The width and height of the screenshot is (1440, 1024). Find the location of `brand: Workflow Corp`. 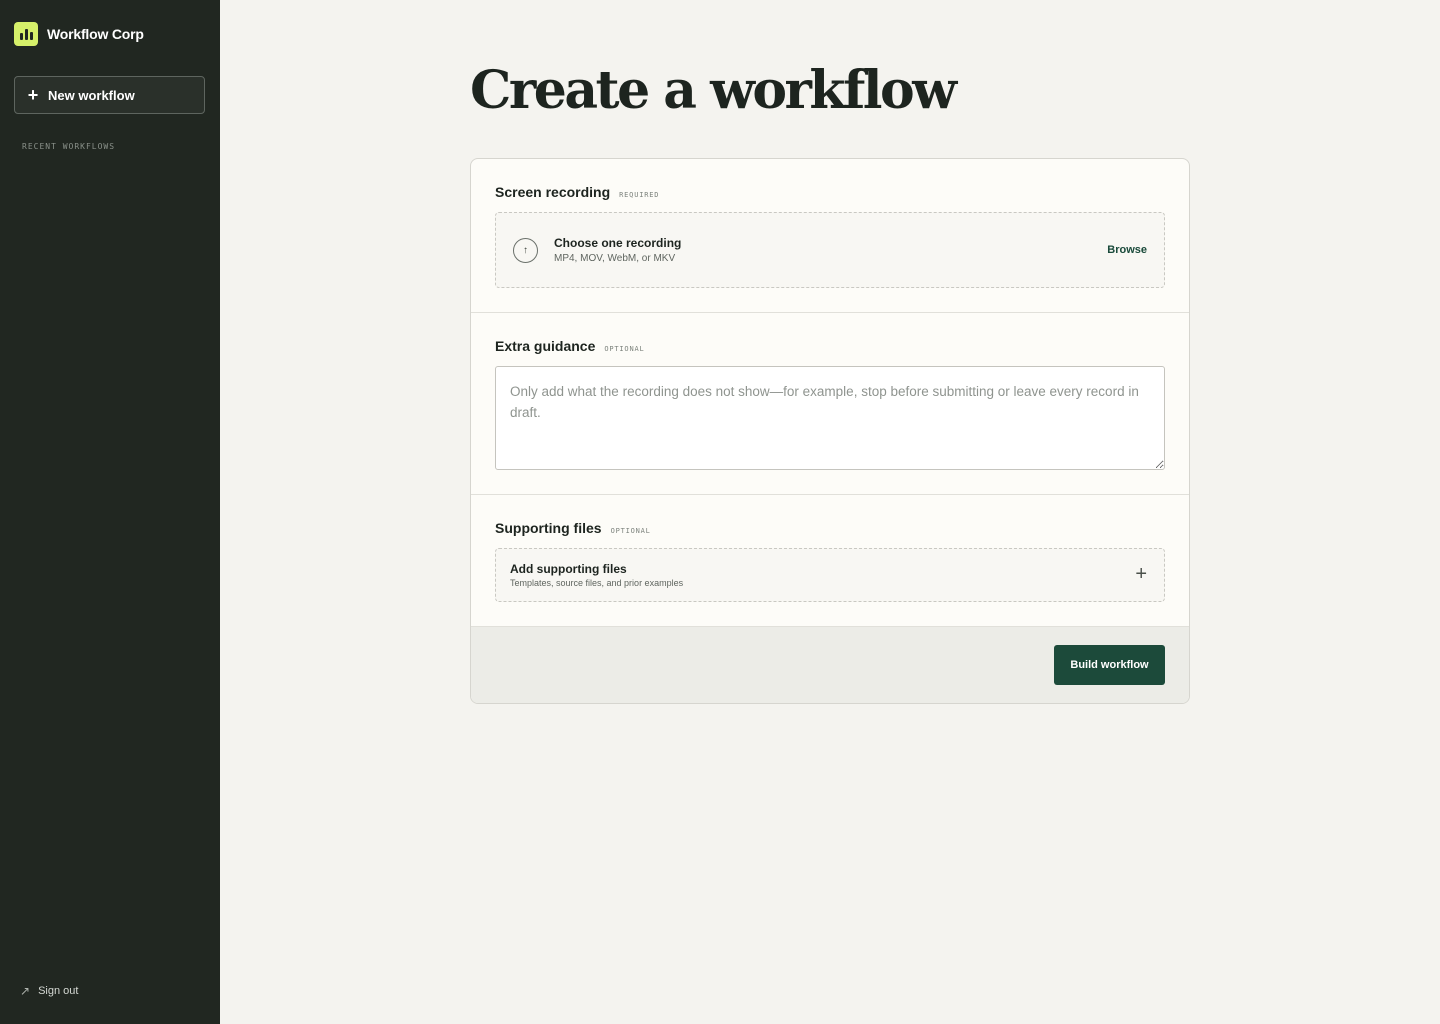

brand: Workflow Corp is located at coordinates (79, 34).